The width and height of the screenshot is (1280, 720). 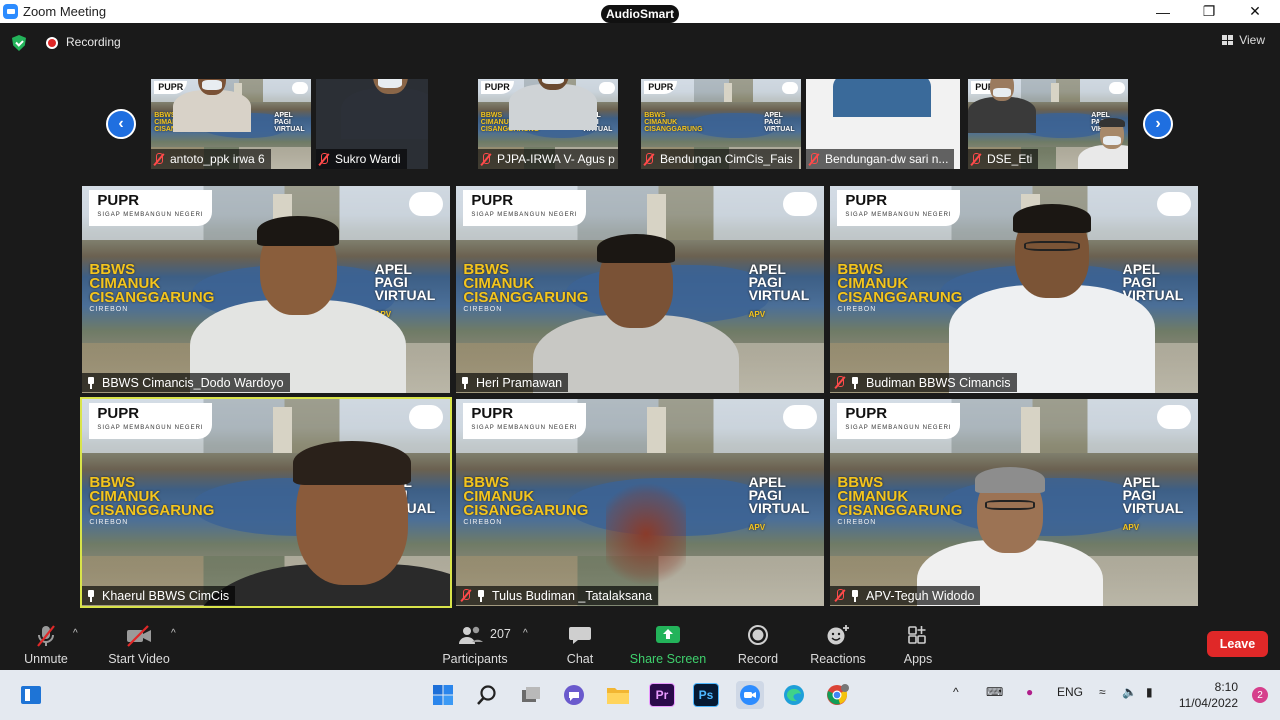 I want to click on thumbnail-name-label: DSE_Eti, so click(x=1003, y=159).